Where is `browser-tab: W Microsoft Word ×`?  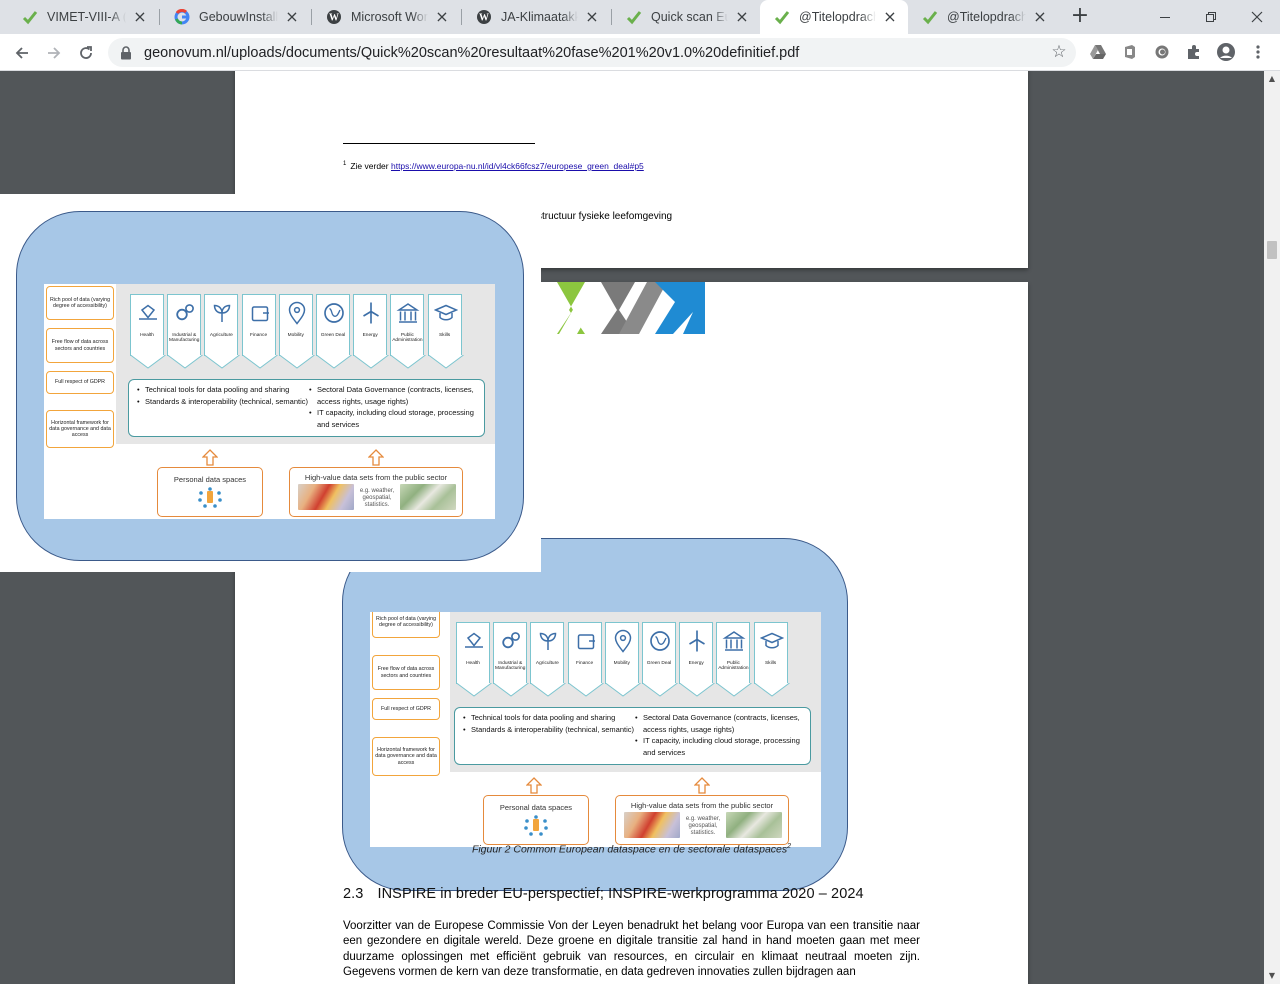 browser-tab: W Microsoft Word × is located at coordinates (386, 17).